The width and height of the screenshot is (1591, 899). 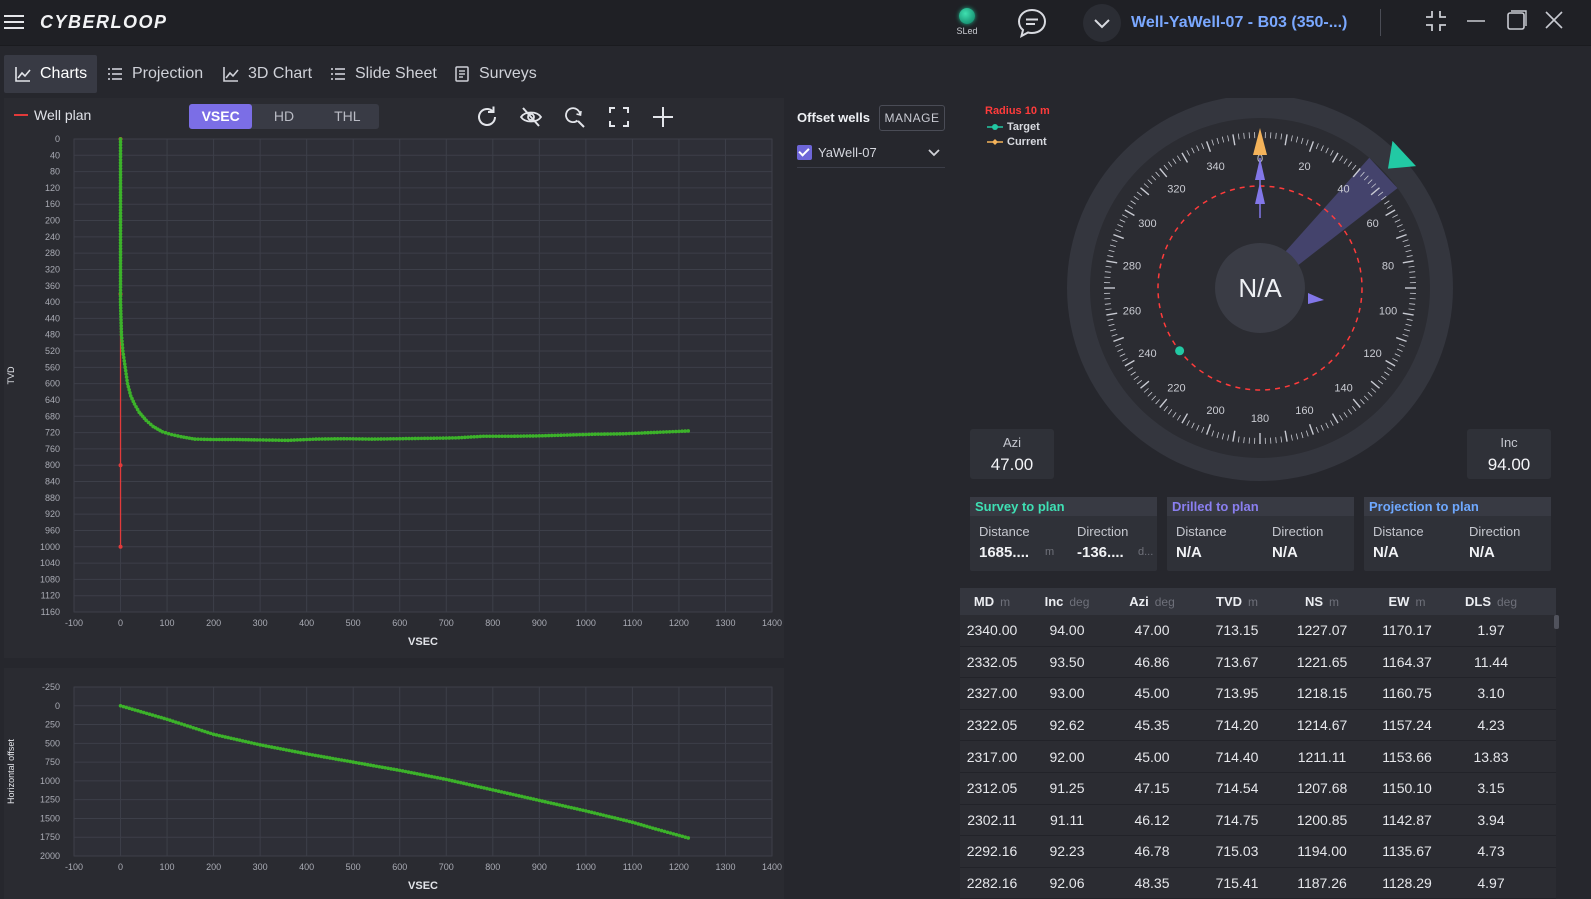 I want to click on column-header-label: Azi, so click(x=1139, y=601).